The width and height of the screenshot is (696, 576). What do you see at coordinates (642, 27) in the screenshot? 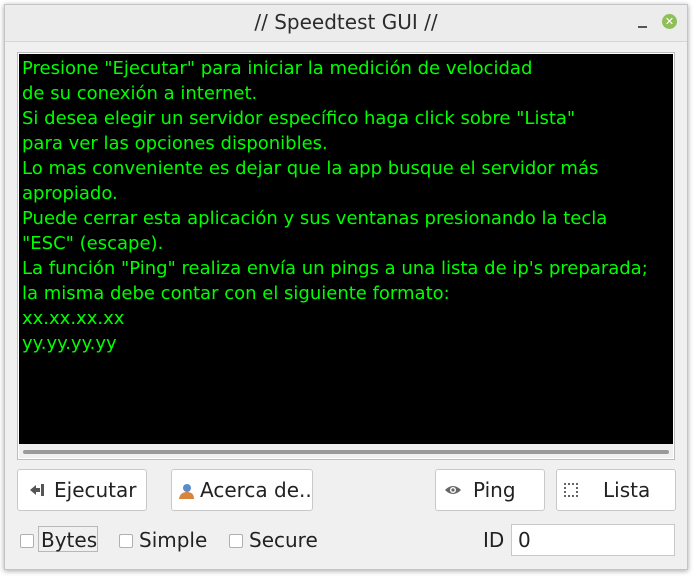
I see `minimize-icon` at bounding box center [642, 27].